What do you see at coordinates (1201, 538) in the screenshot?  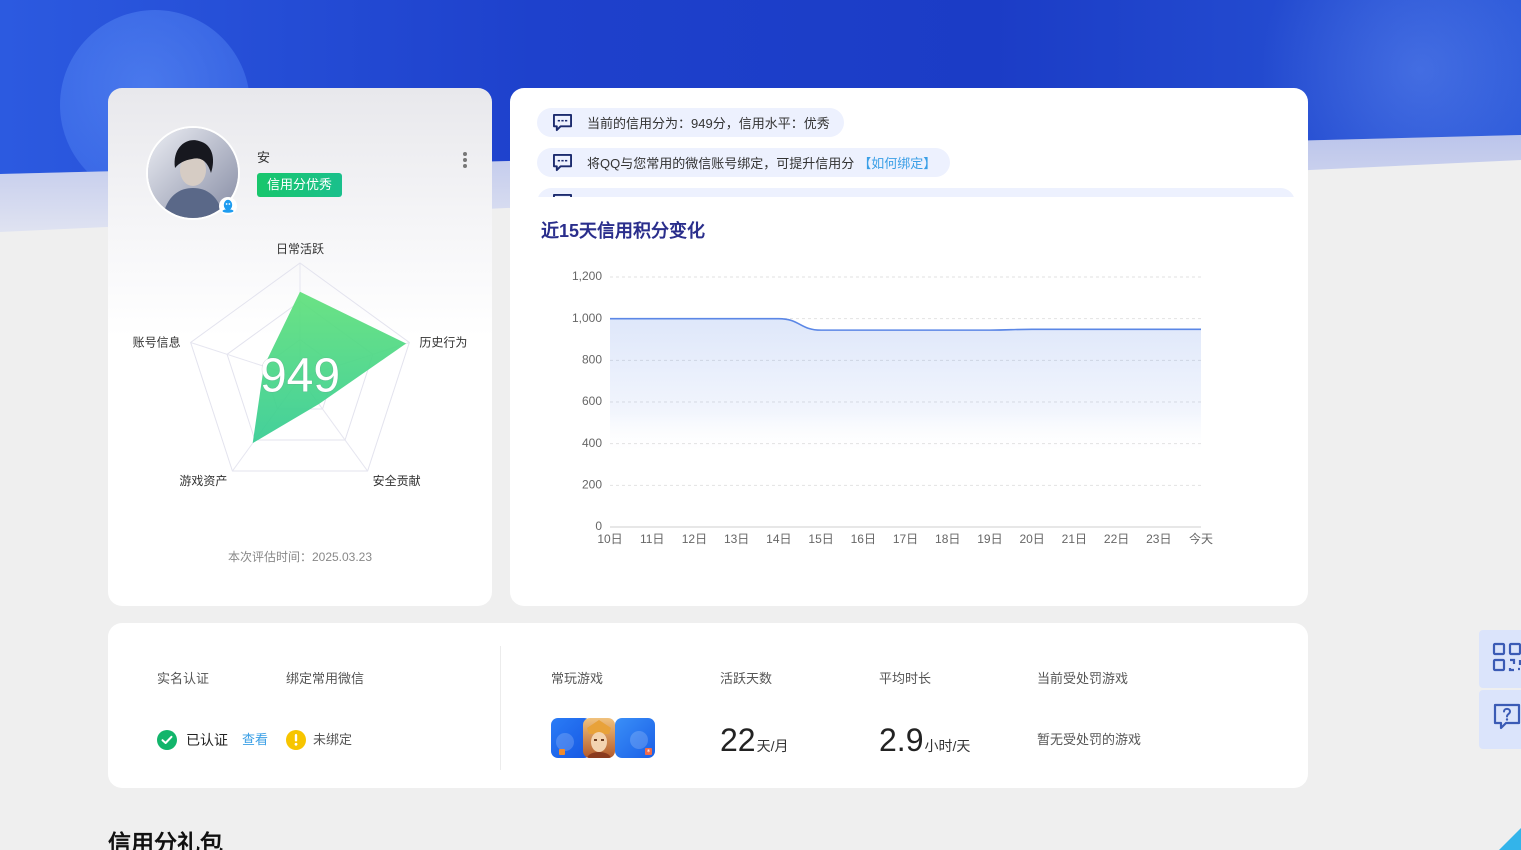 I see `x-tick-label: 今天` at bounding box center [1201, 538].